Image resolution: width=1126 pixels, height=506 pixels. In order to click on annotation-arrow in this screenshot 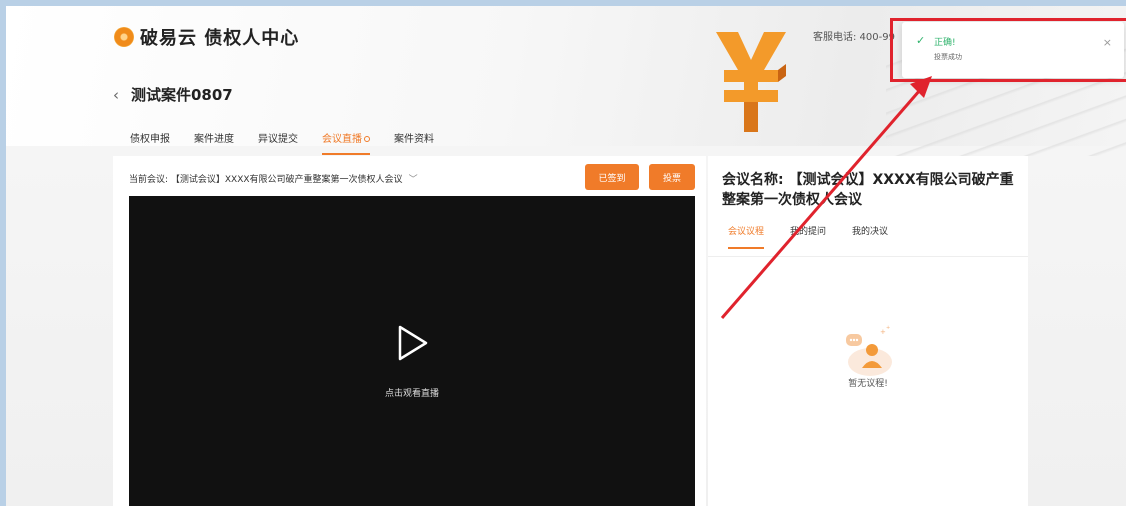, I will do `click(826, 197)`.